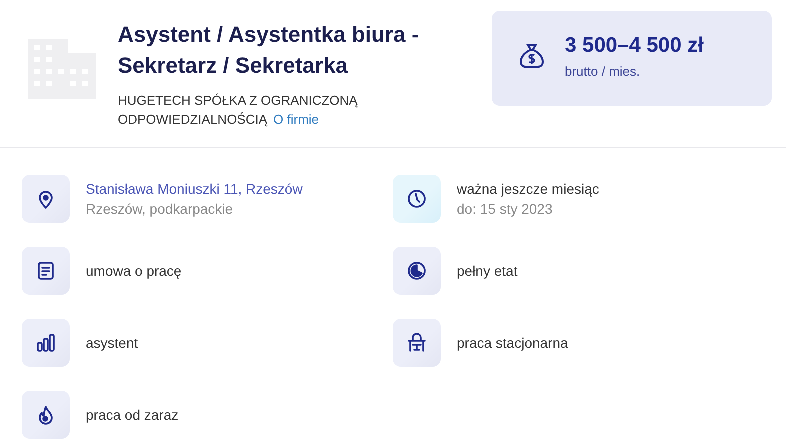 The image size is (786, 448). Describe the element at coordinates (193, 120) in the screenshot. I see `company-name: ODPOWIEDZIALNOŚCIĄ` at that location.